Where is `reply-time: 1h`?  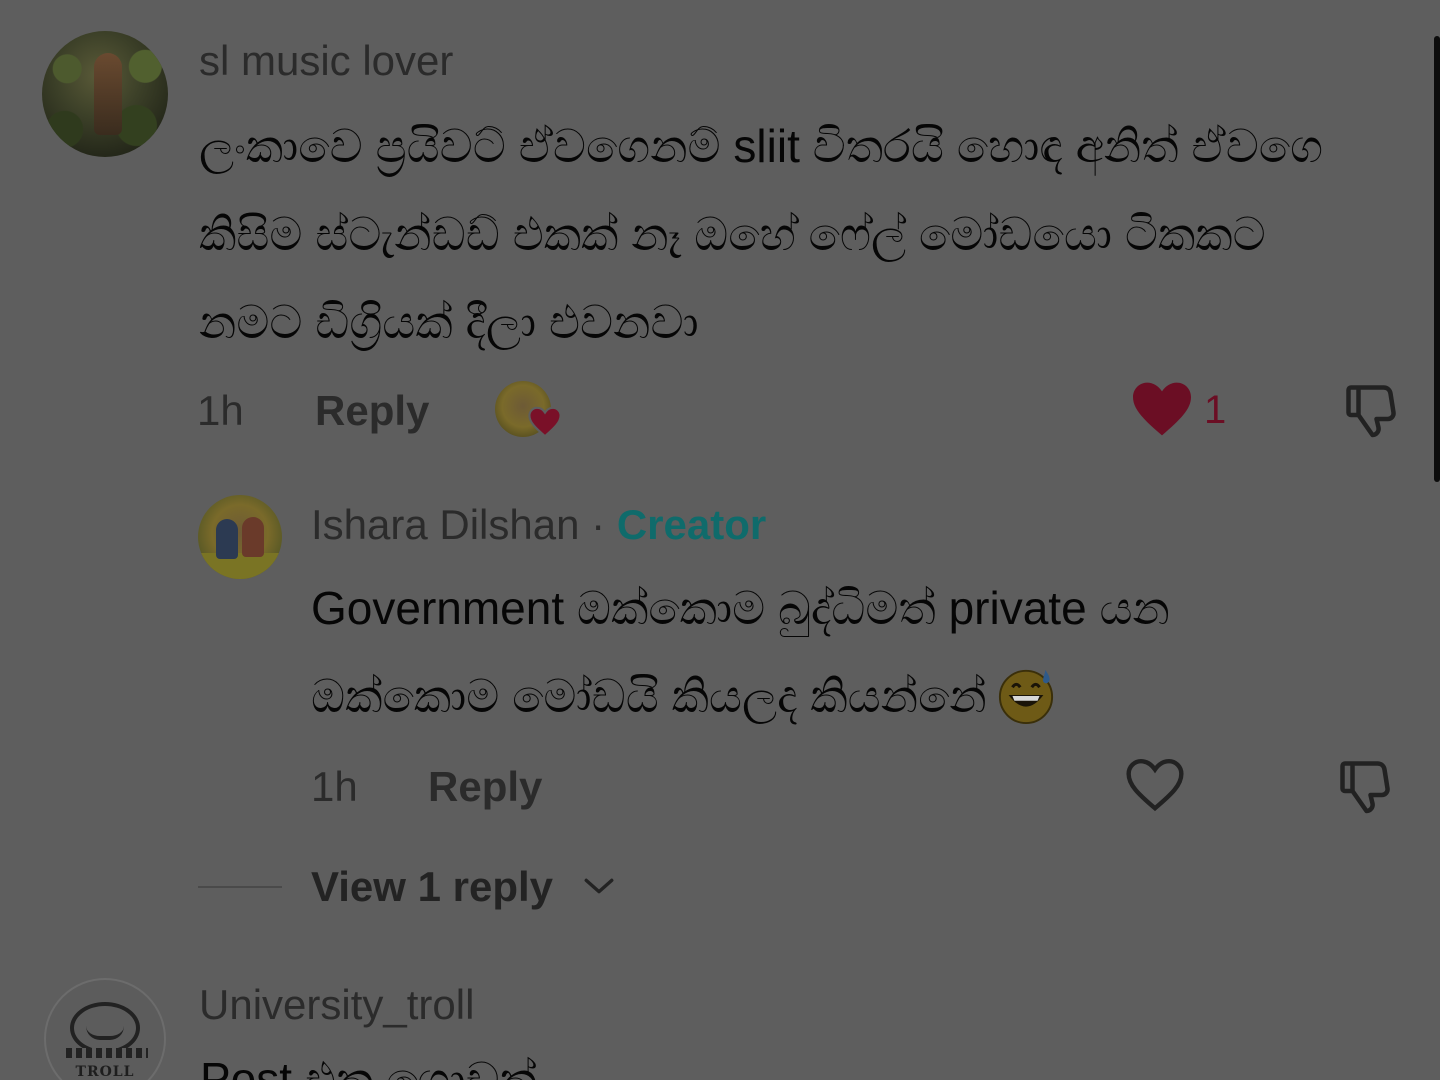
reply-time: 1h is located at coordinates (334, 786).